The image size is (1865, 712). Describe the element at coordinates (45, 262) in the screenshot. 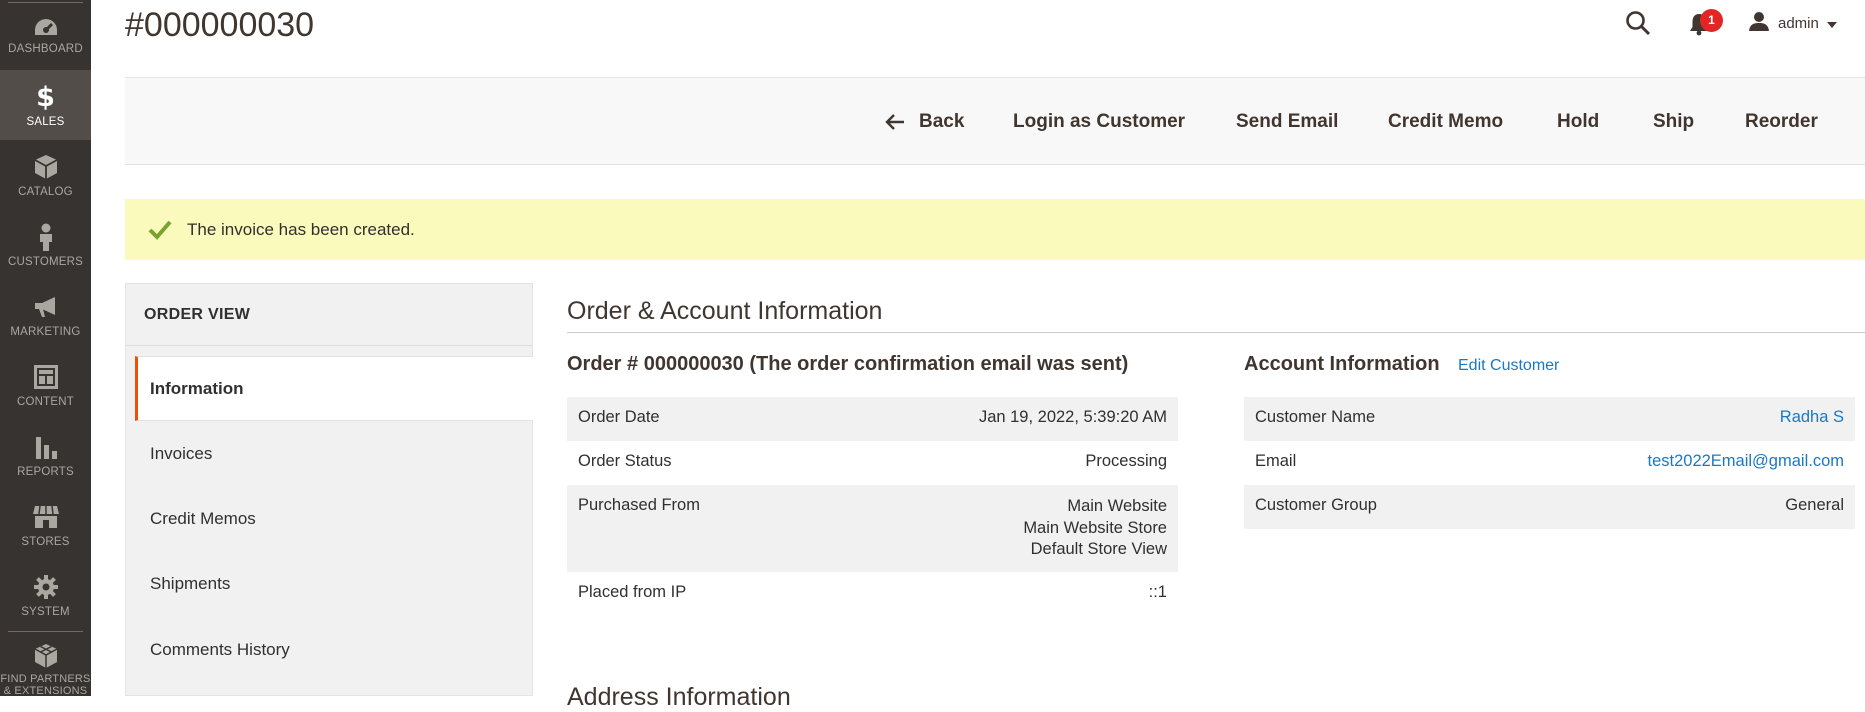

I see `menu-item-label: CUSTOMERS` at that location.